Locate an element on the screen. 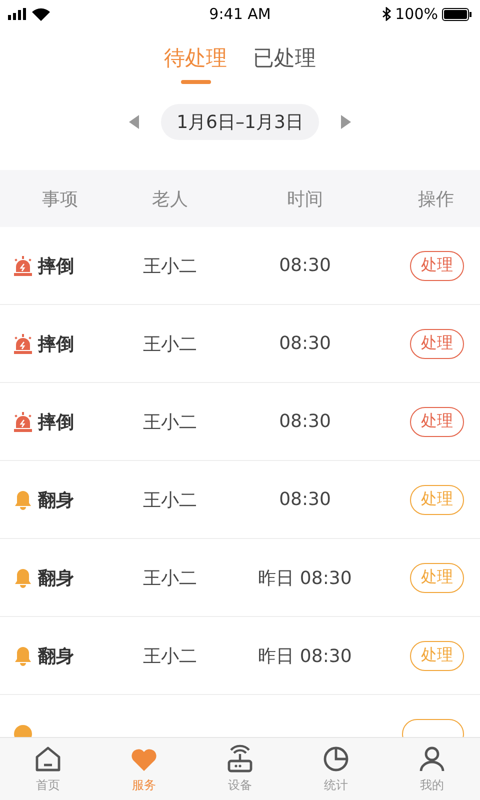 This screenshot has height=800, width=480. column-header: 时间 is located at coordinates (305, 199).